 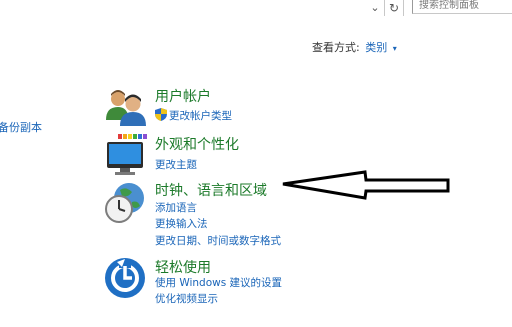 I want to click on category-title: 用户帐户, so click(x=183, y=96).